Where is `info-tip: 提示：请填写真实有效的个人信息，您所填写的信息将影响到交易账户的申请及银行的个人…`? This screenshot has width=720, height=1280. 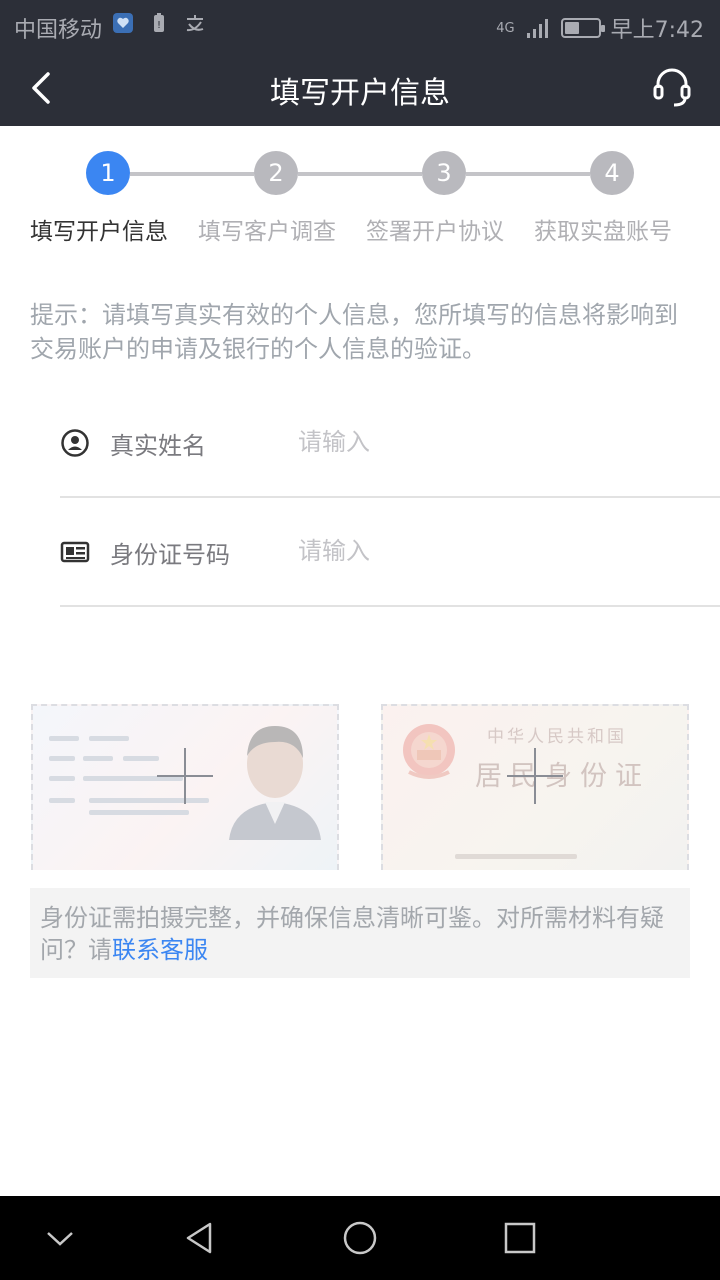 info-tip: 提示：请填写真实有效的个人信息，您所填写的信息将影响到交易账户的申请及银行的个人… is located at coordinates (354, 332).